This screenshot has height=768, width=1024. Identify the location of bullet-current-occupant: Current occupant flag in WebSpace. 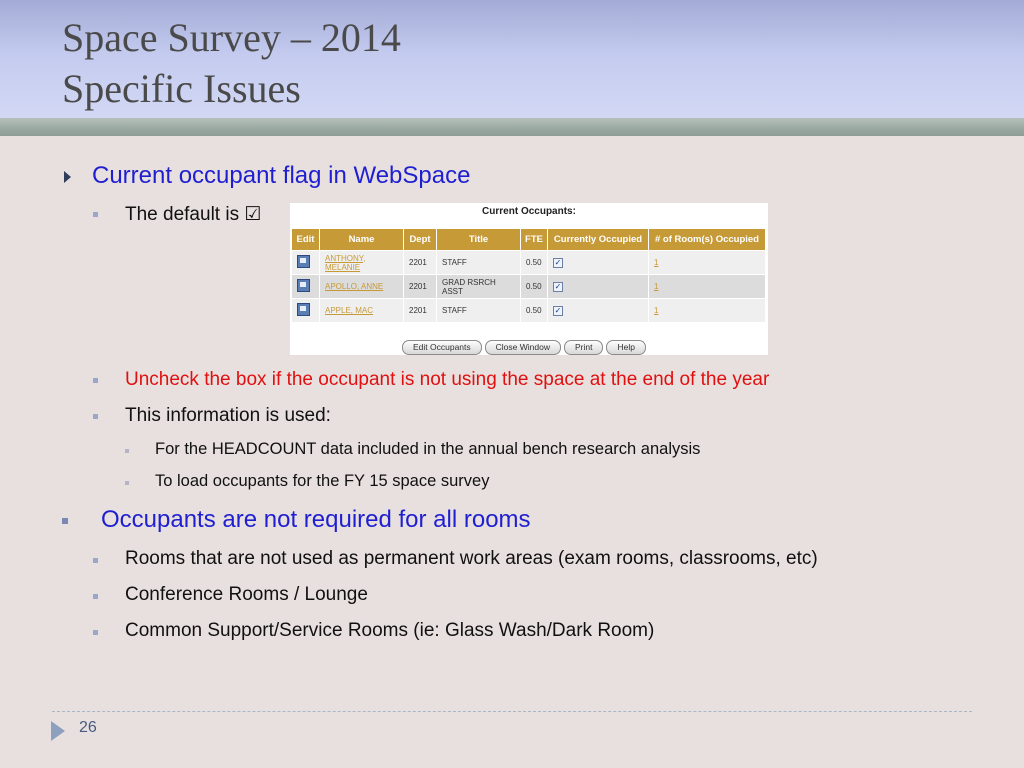
(281, 175).